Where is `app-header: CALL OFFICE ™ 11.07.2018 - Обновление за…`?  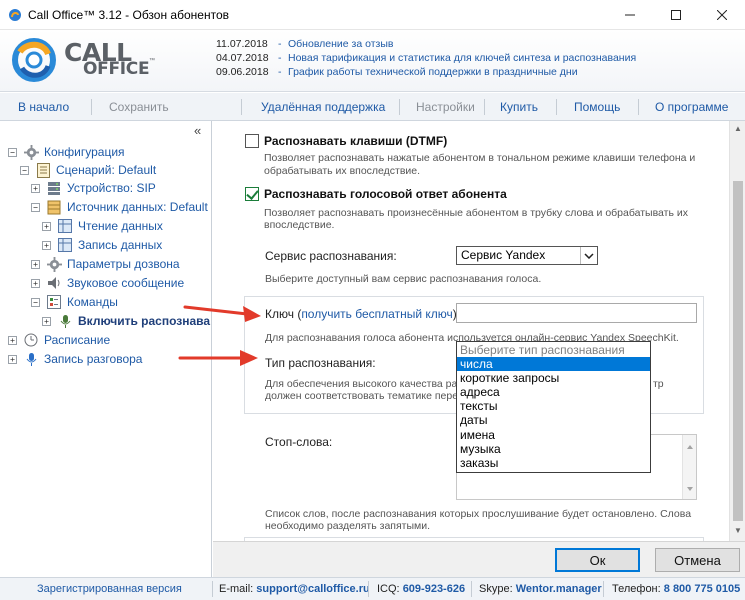 app-header: CALL OFFICE ™ 11.07.2018 - Обновление за… is located at coordinates (372, 61).